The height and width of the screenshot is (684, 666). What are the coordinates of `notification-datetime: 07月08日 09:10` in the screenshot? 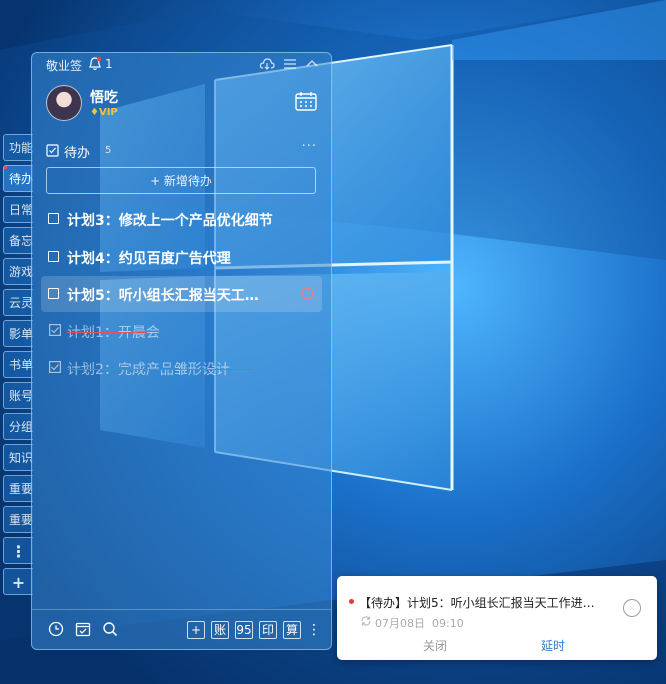 It's located at (419, 623).